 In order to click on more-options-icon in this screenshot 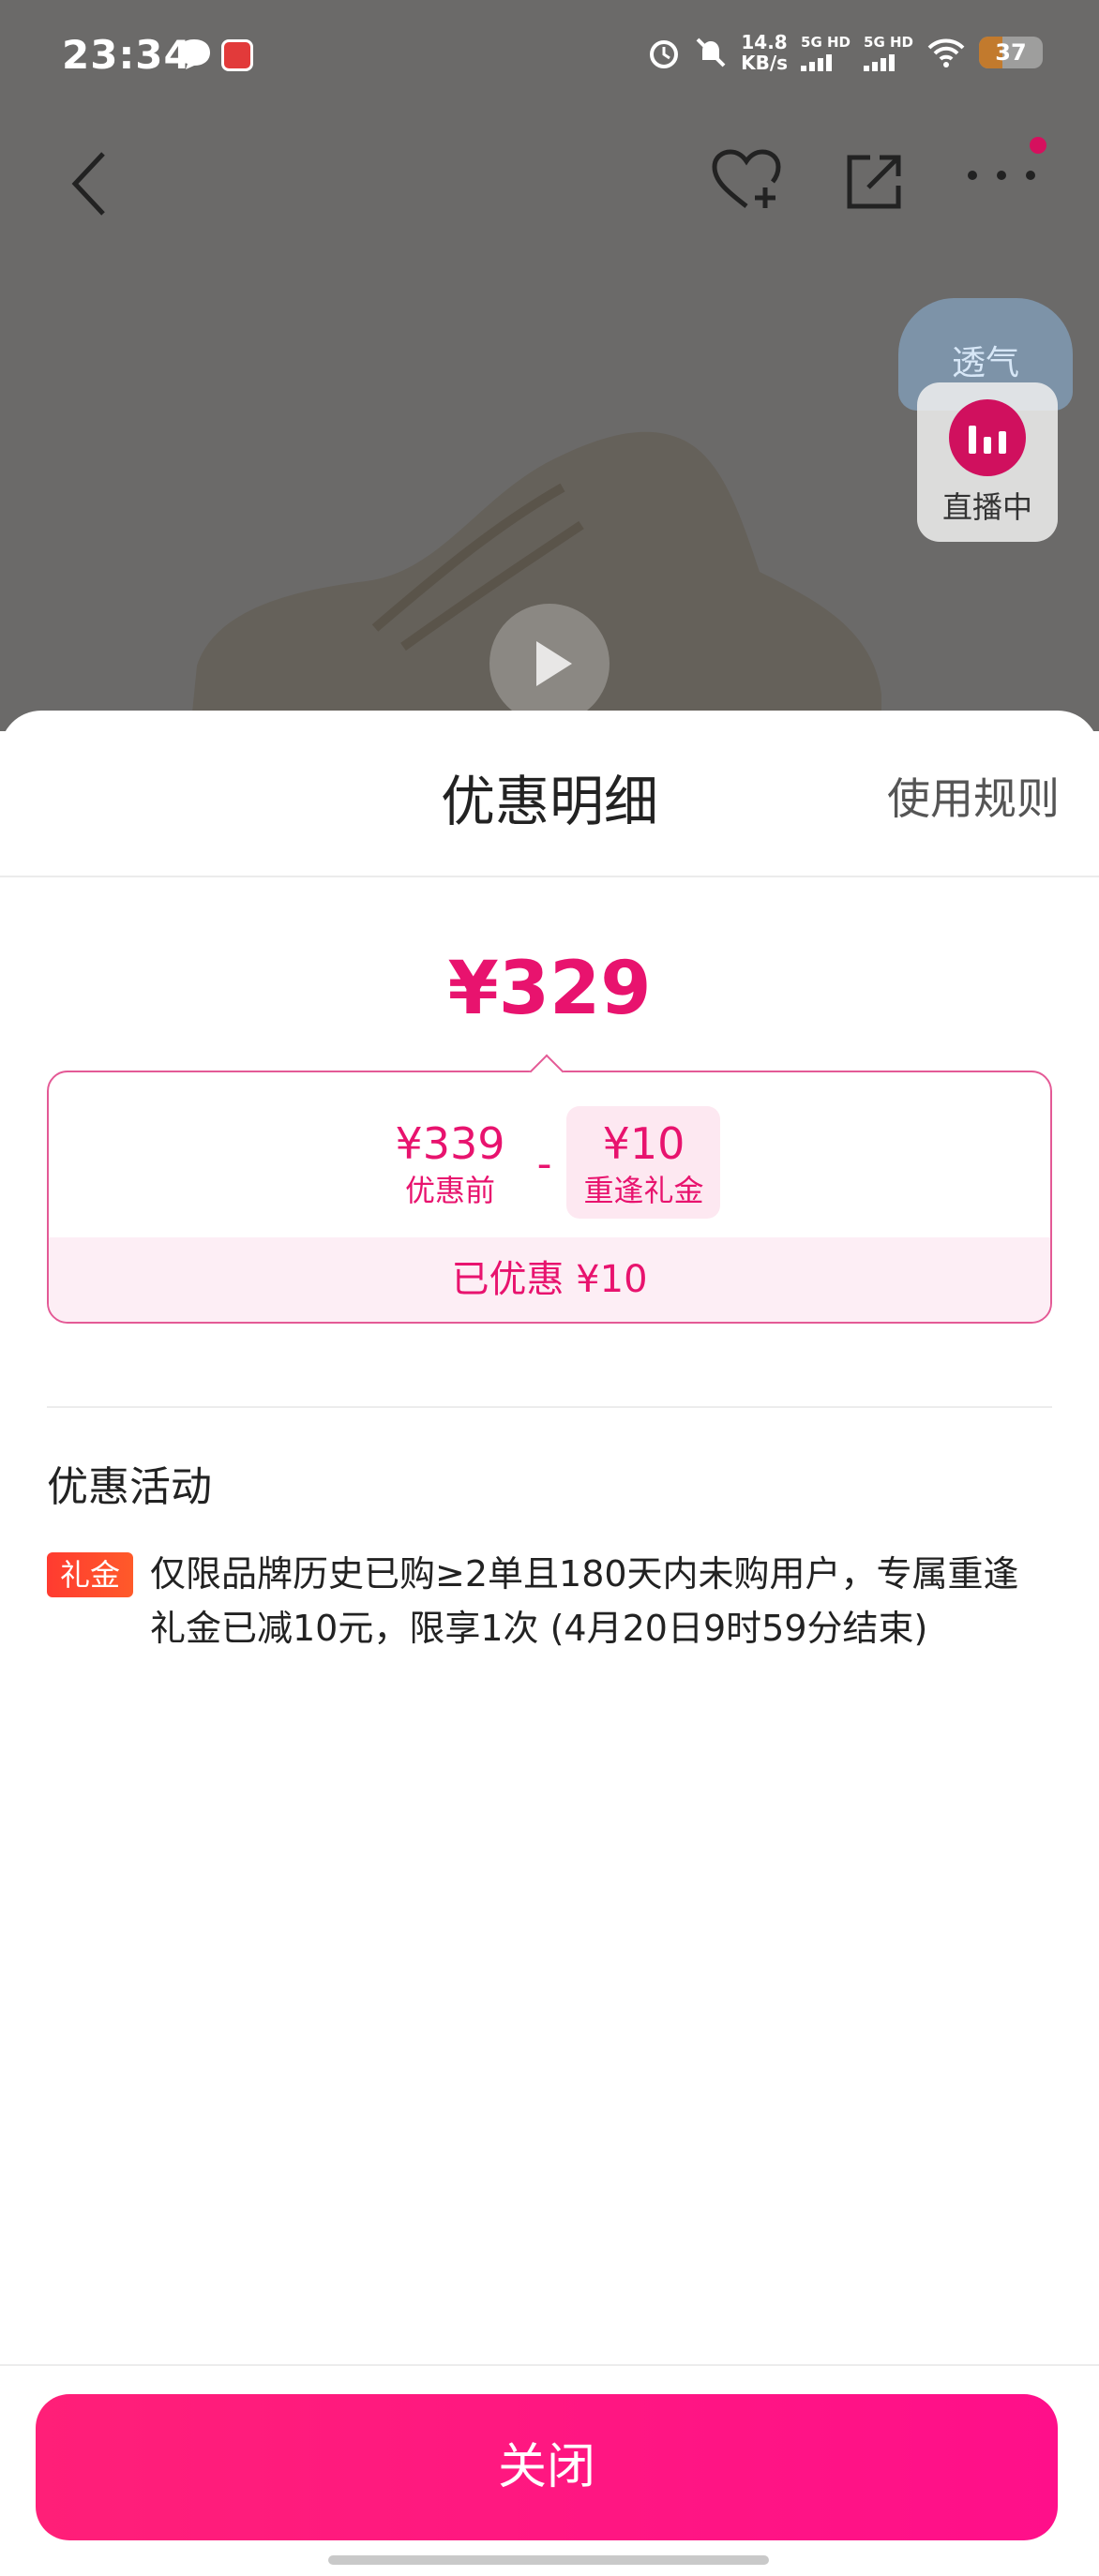, I will do `click(1001, 176)`.